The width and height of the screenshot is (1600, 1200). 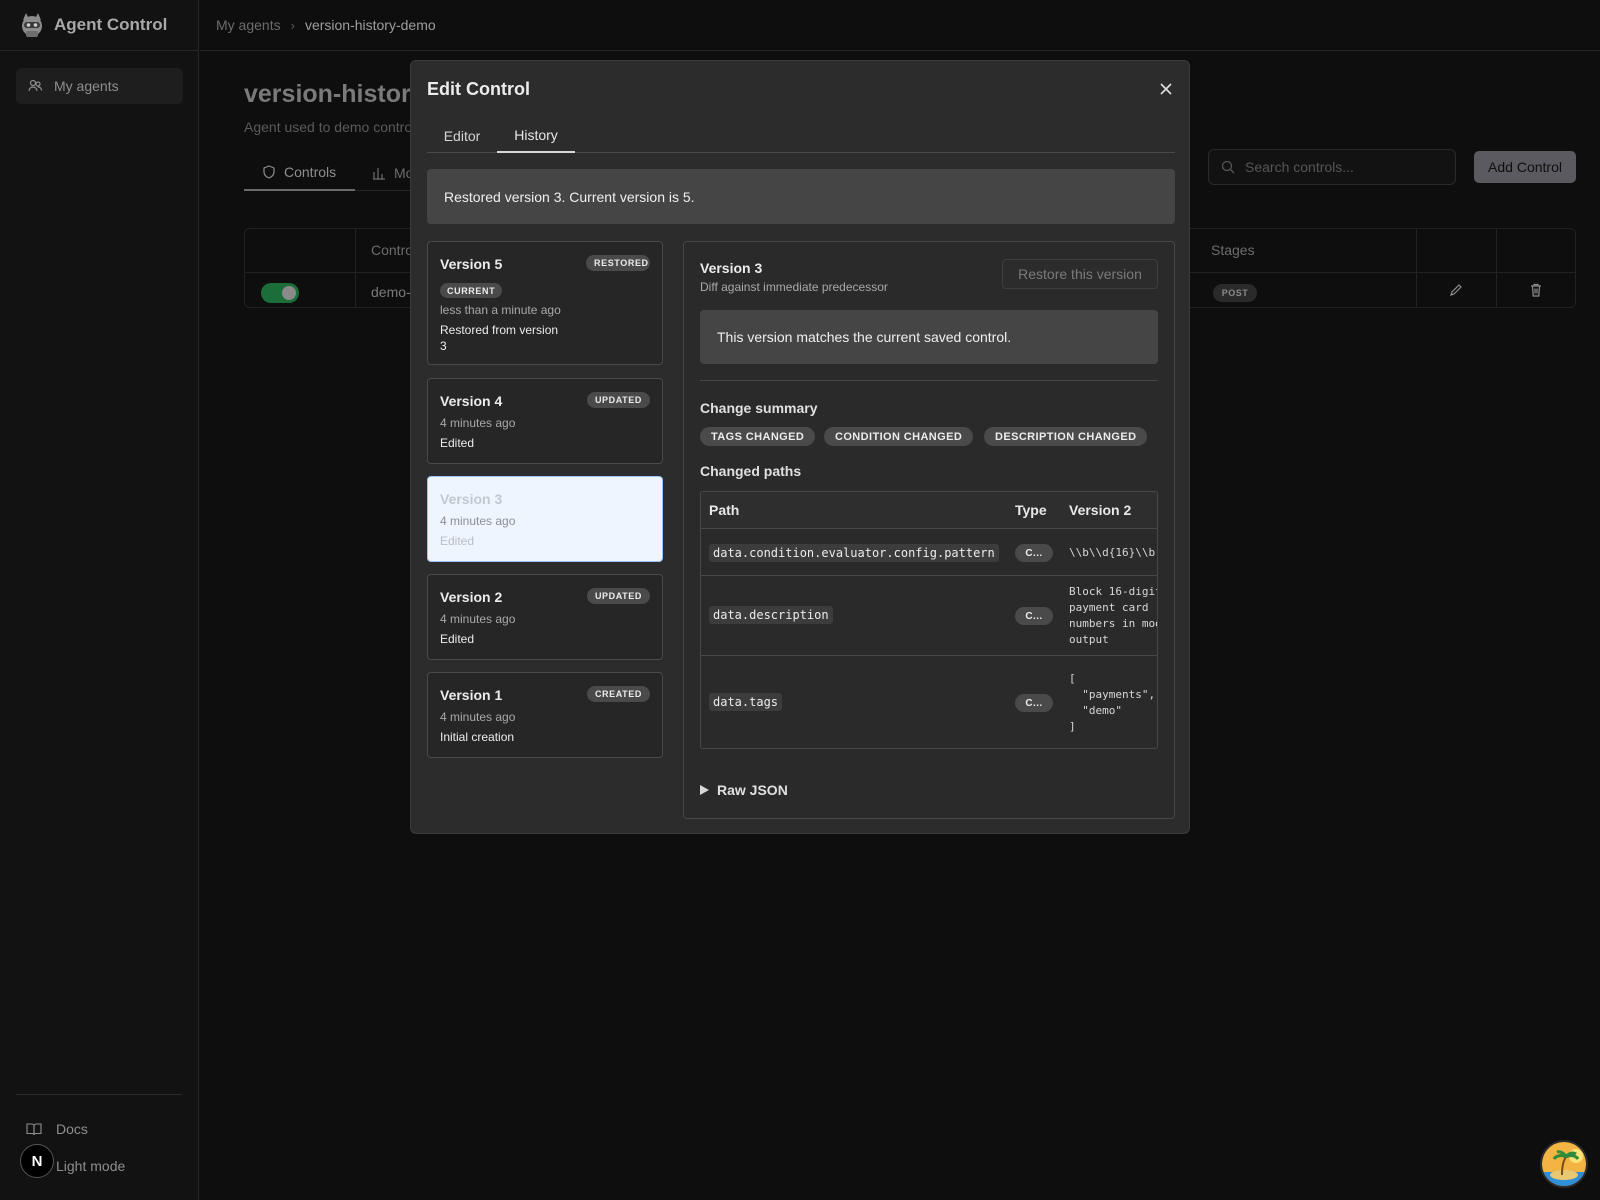 What do you see at coordinates (1112, 552) in the screenshot?
I see `version-value: \\b\\d{16}\\b` at bounding box center [1112, 552].